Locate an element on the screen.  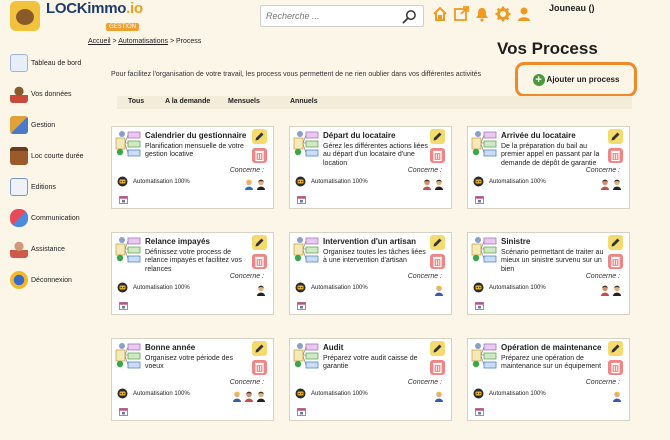
sidebar-item-label: Tableau de bord is located at coordinates (56, 63).